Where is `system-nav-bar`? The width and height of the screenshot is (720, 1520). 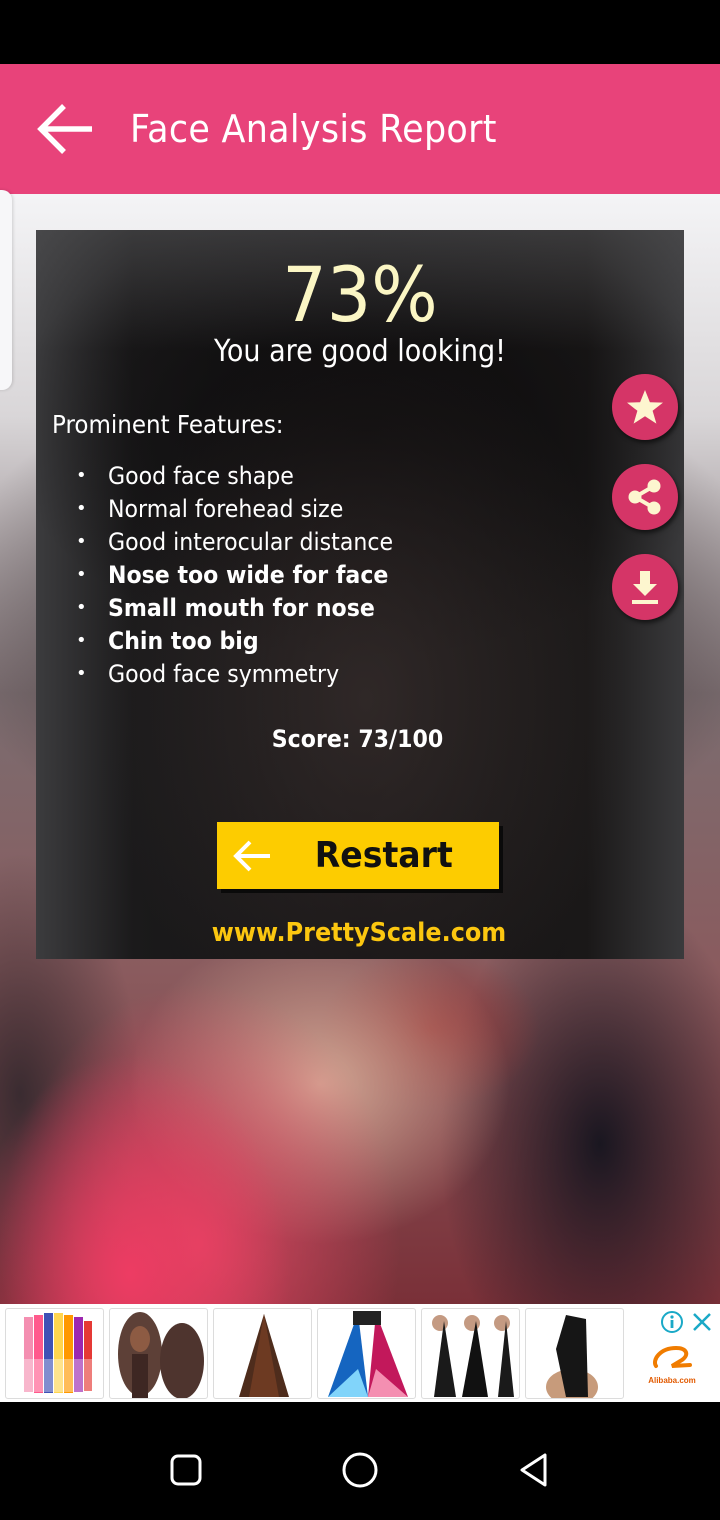 system-nav-bar is located at coordinates (360, 1461).